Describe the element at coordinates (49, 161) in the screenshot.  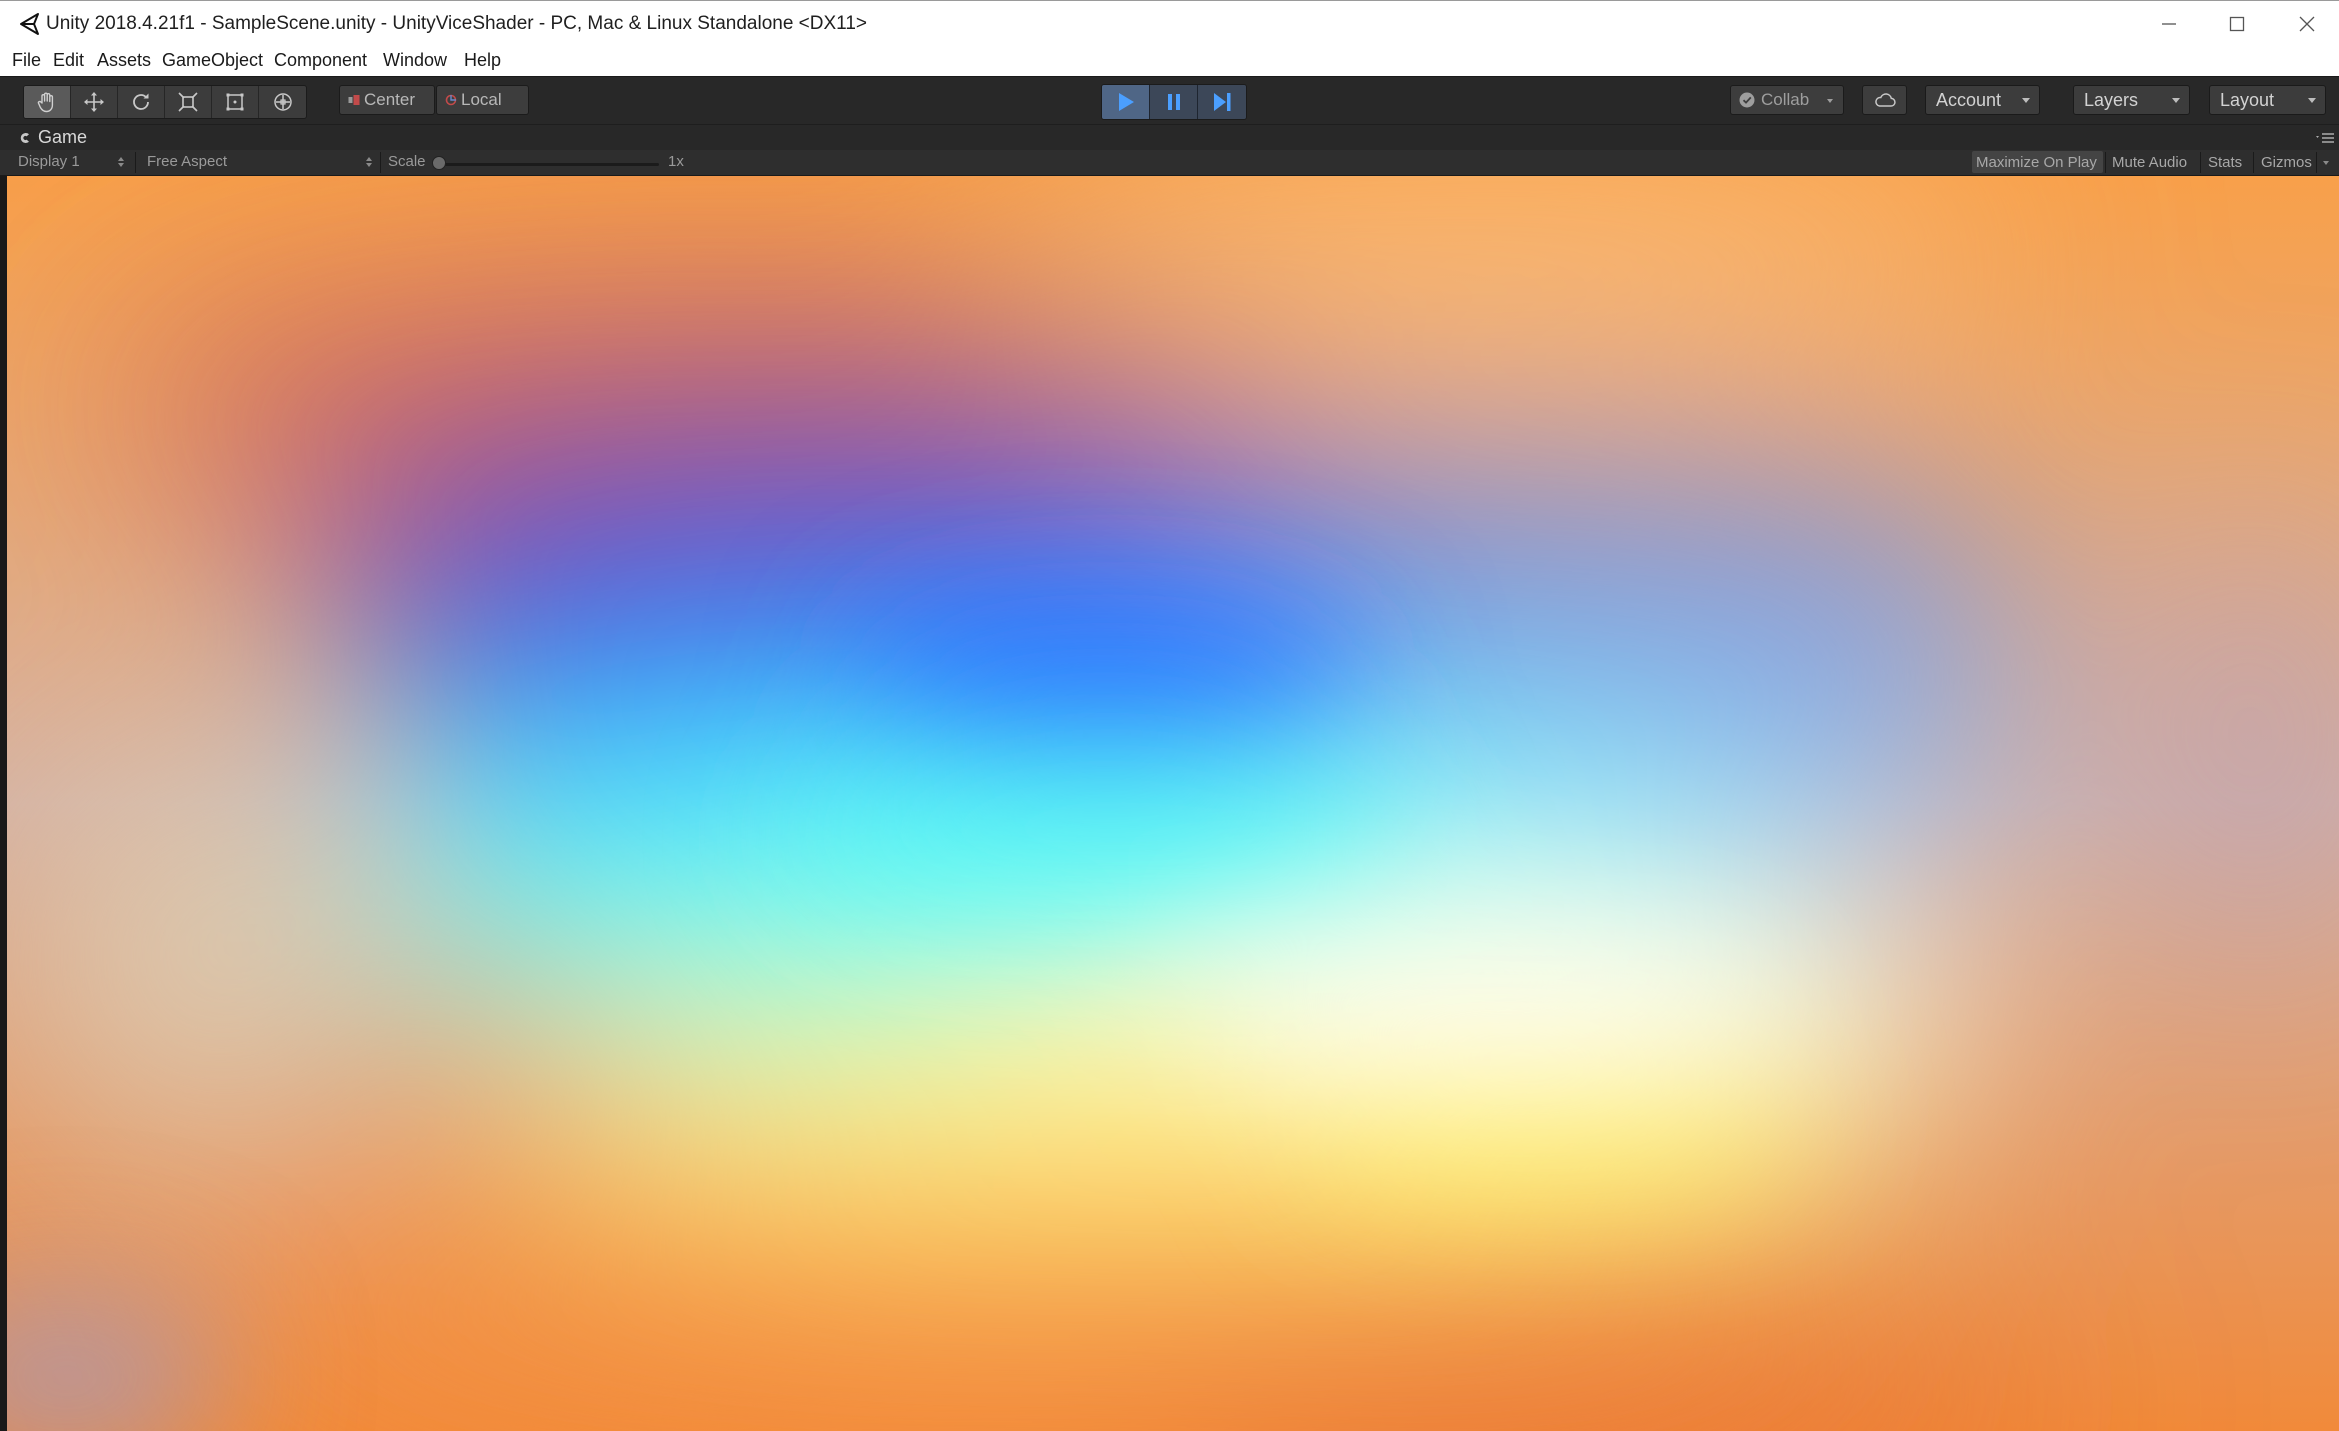
I see `display-dropdown: Display 1` at that location.